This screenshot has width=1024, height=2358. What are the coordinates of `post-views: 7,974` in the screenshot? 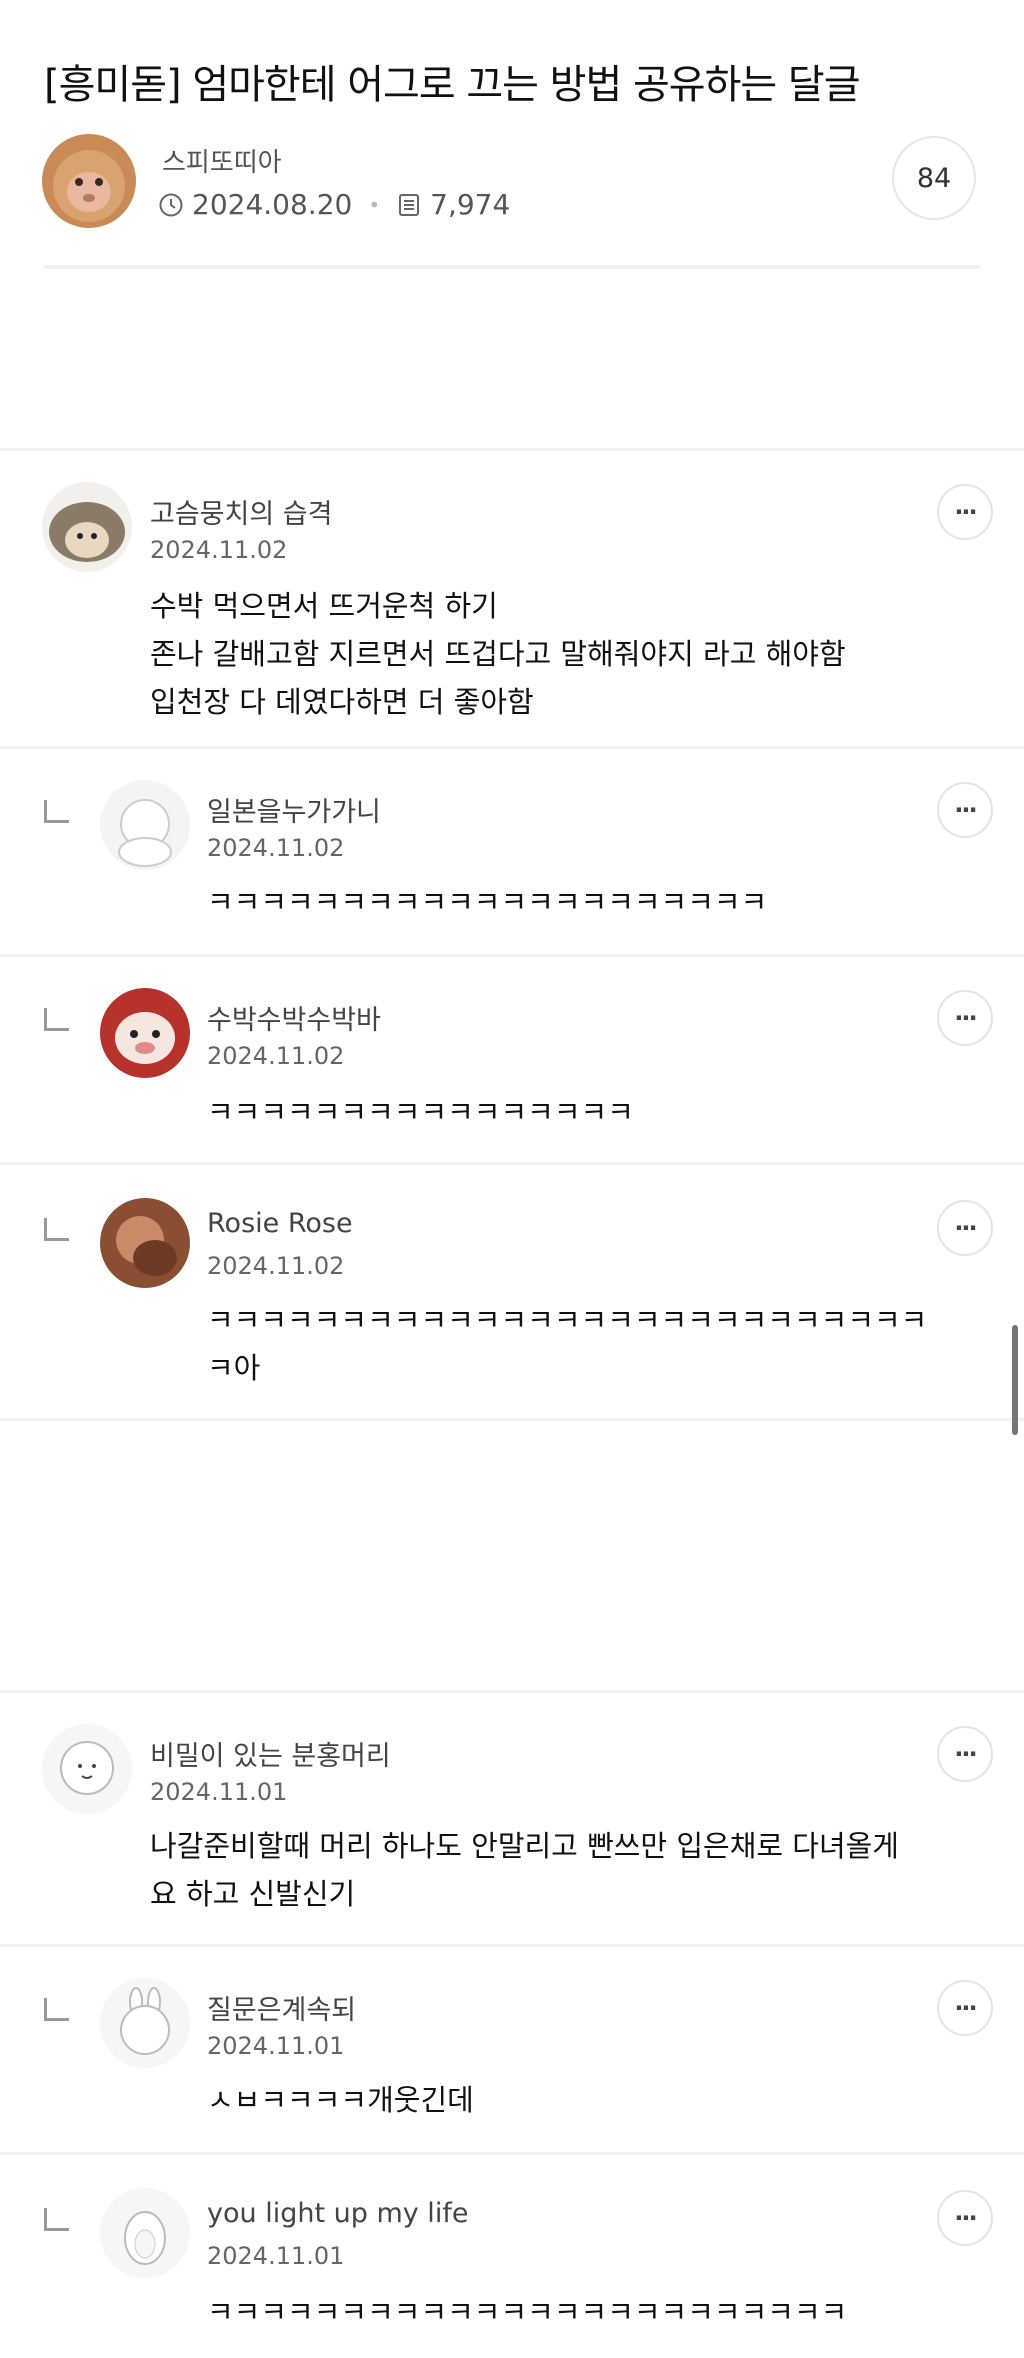 It's located at (470, 204).